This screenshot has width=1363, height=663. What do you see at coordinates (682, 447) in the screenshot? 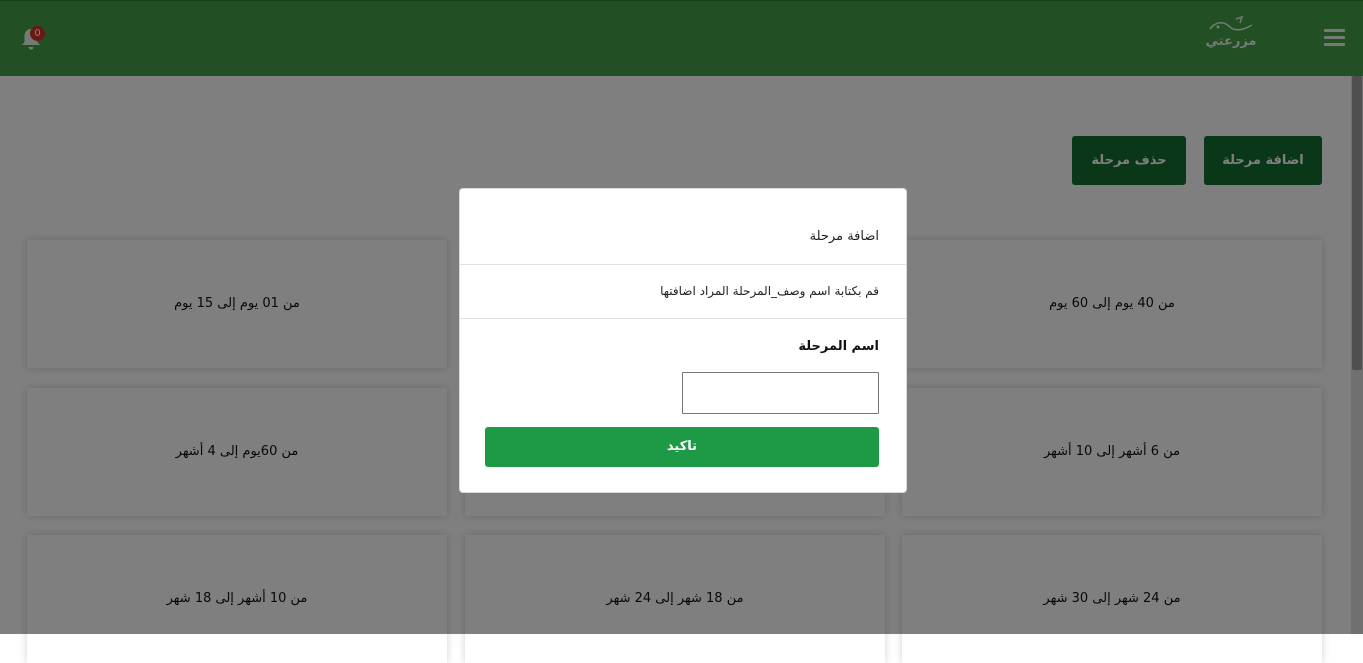
I see `confirm-button: تاكيد` at bounding box center [682, 447].